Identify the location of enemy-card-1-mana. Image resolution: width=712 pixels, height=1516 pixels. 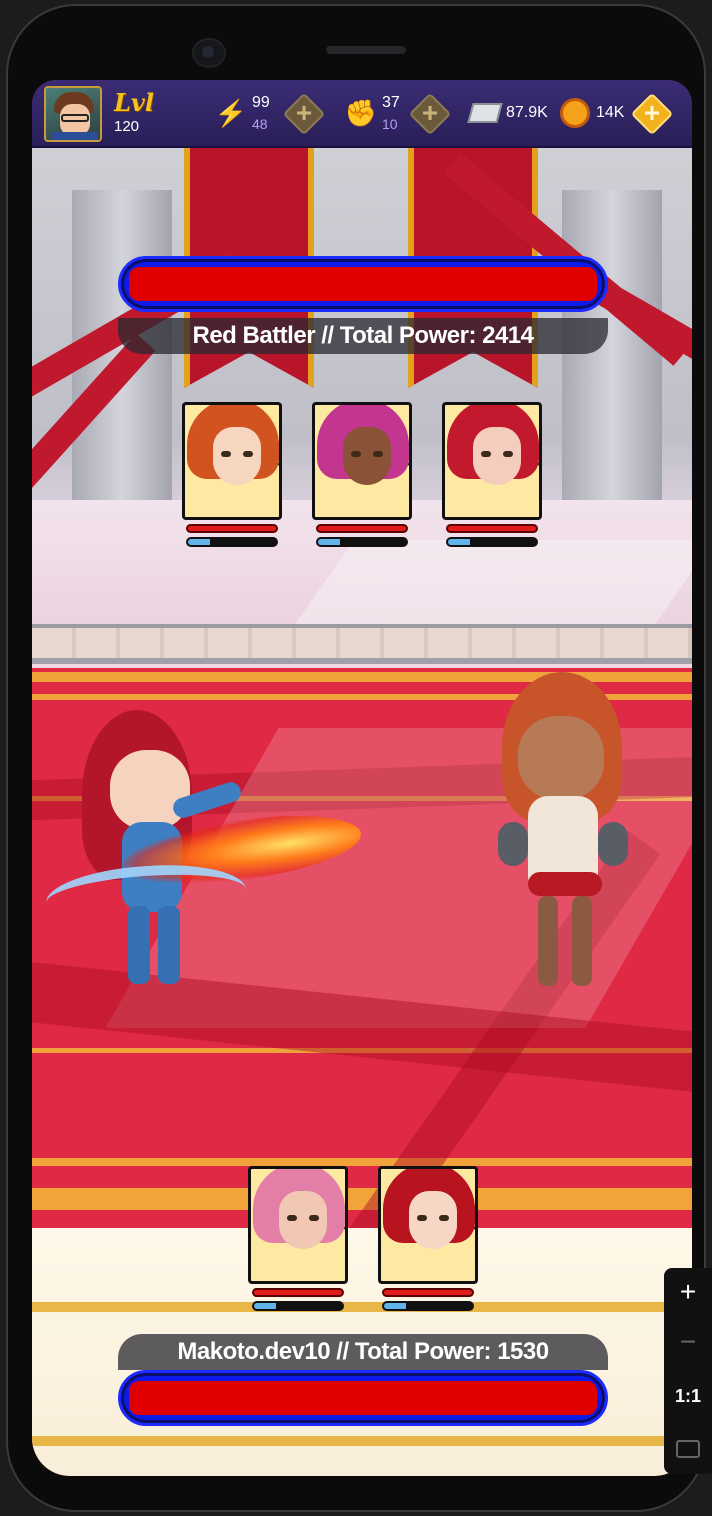
(232, 542).